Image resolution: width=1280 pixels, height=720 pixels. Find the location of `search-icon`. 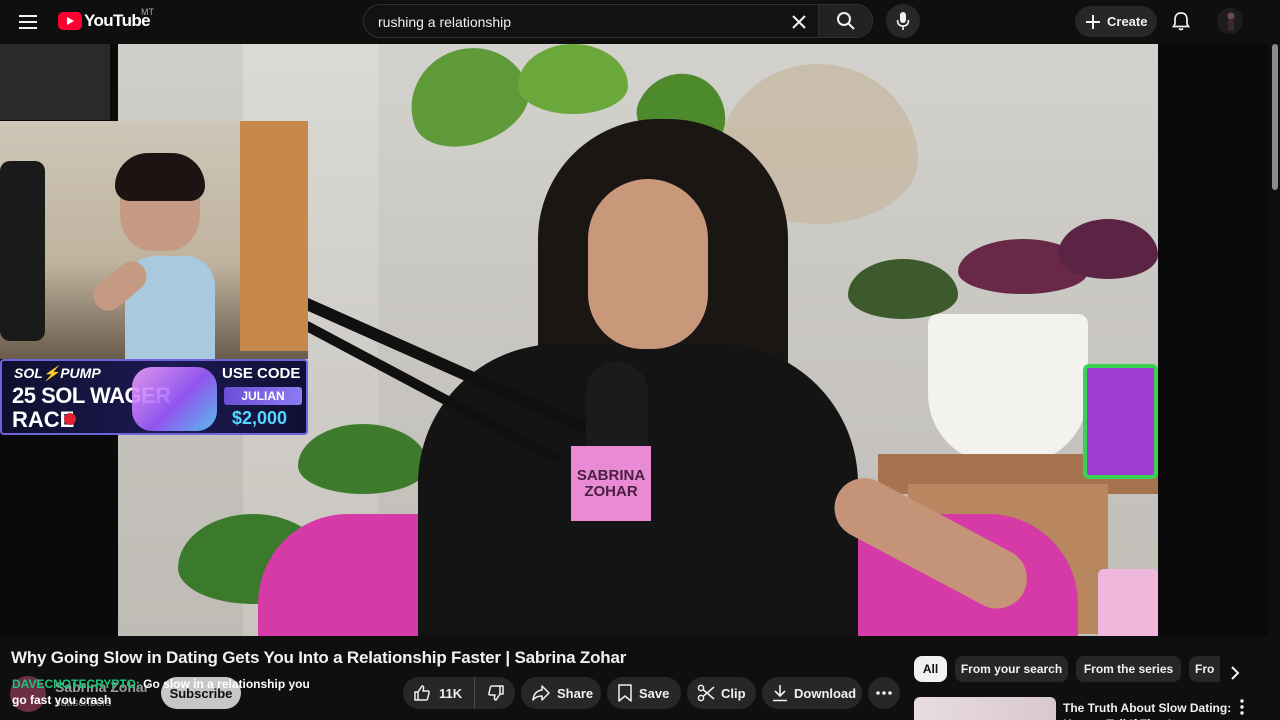

search-icon is located at coordinates (845, 21).